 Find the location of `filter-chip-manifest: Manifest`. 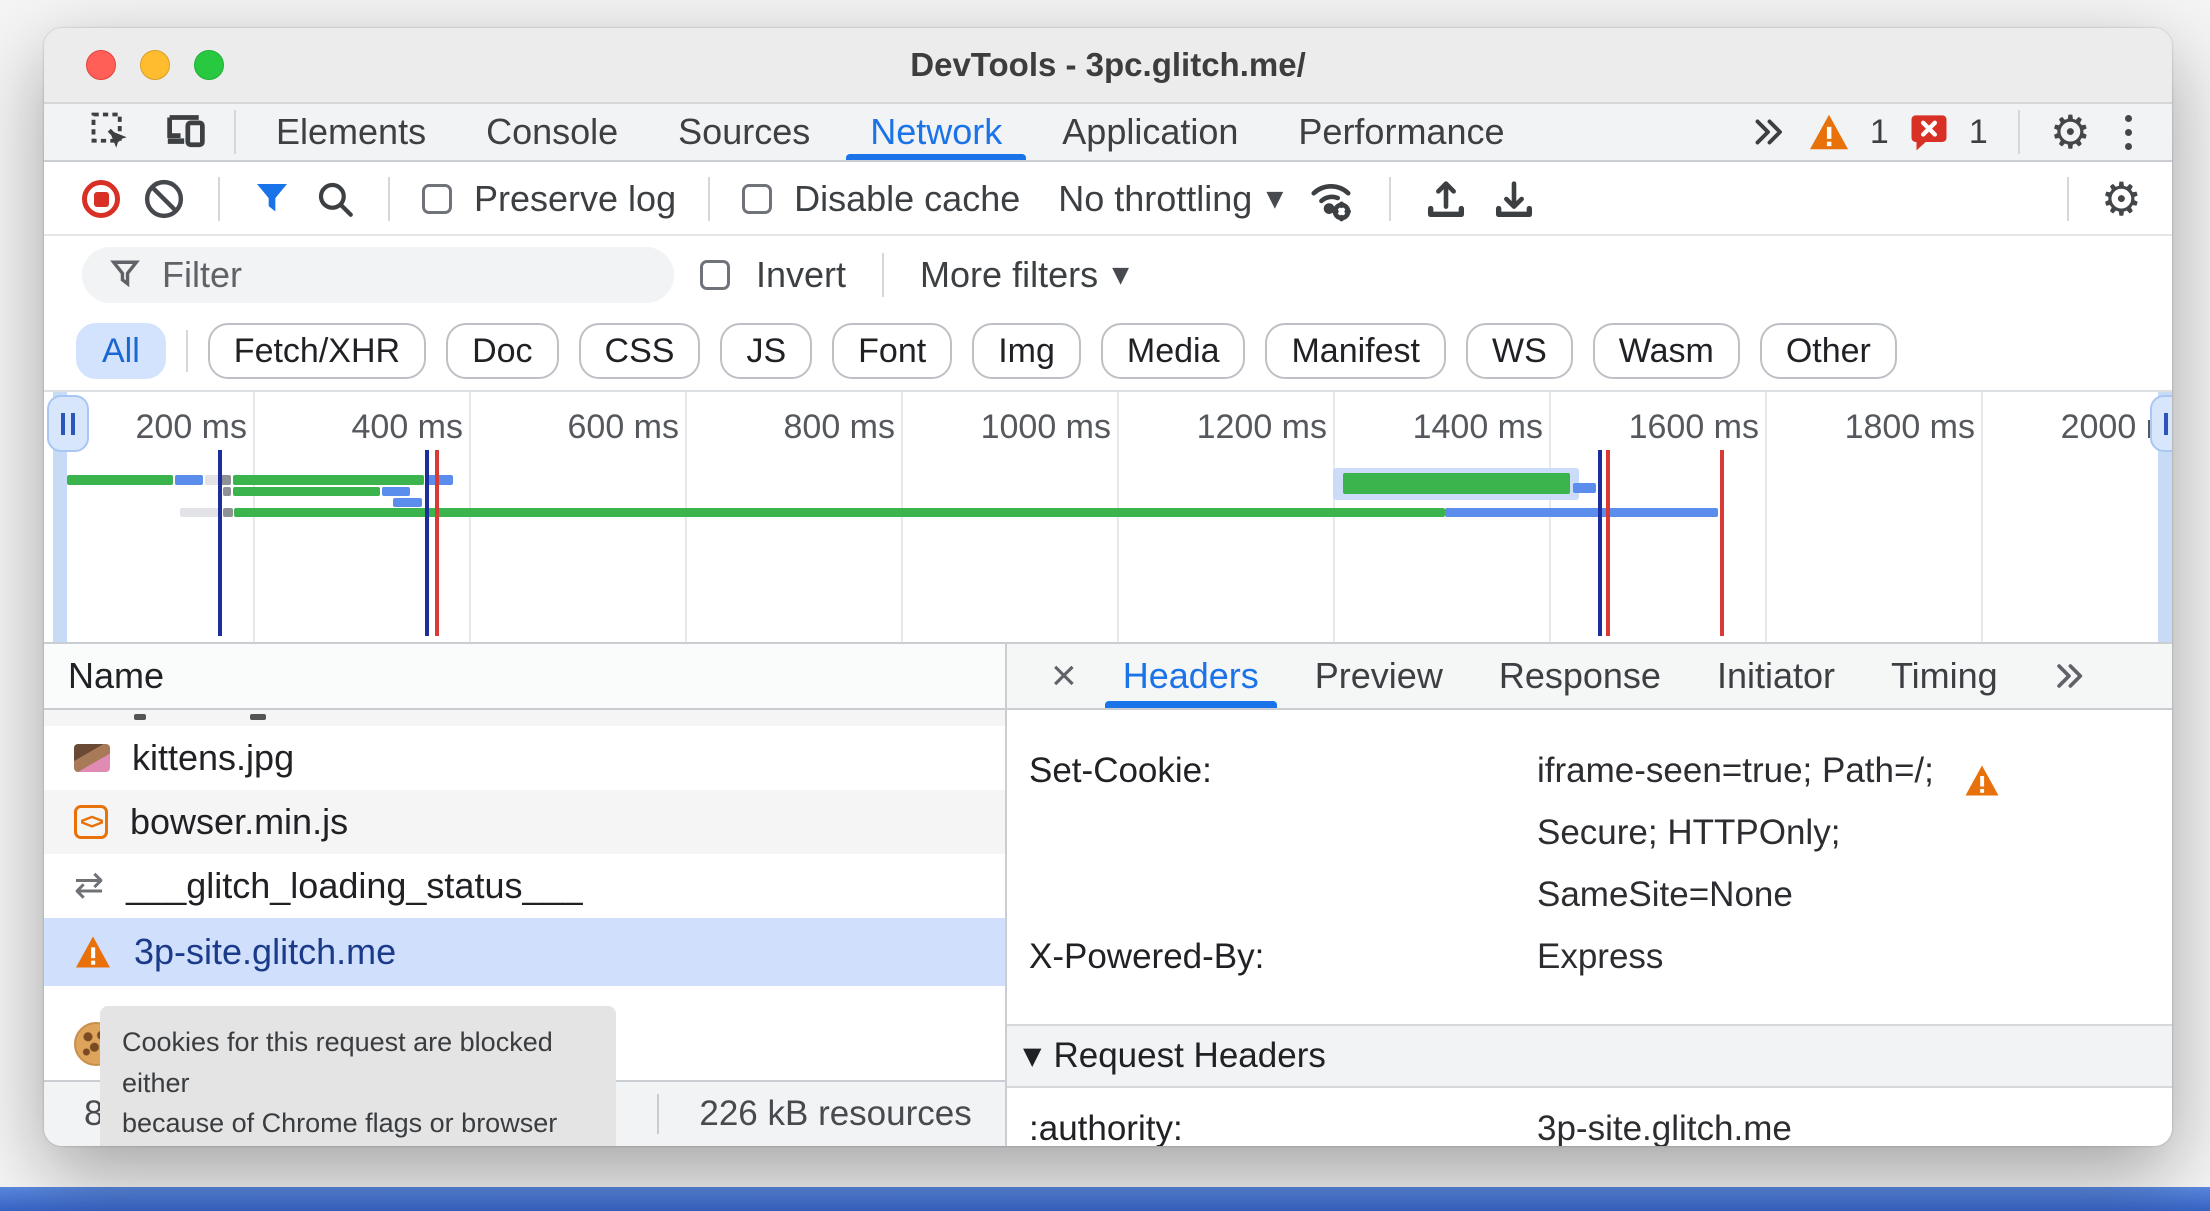

filter-chip-manifest: Manifest is located at coordinates (1355, 351).